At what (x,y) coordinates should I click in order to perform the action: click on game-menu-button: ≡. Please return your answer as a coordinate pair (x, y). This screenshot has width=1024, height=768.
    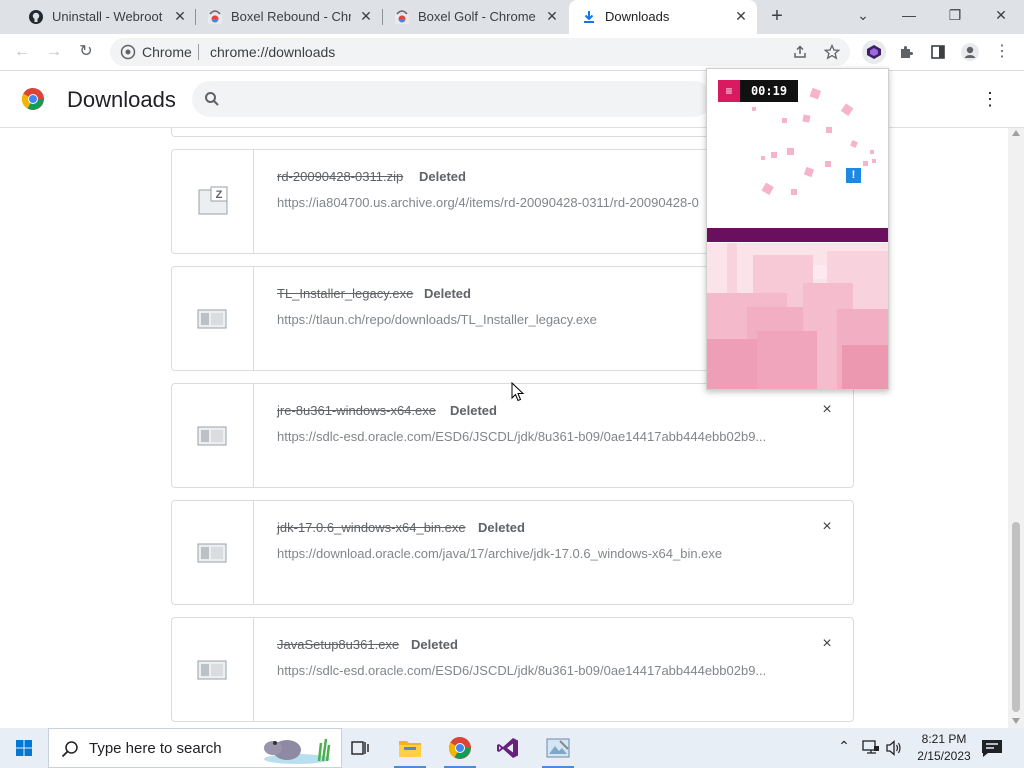
    Looking at the image, I should click on (729, 91).